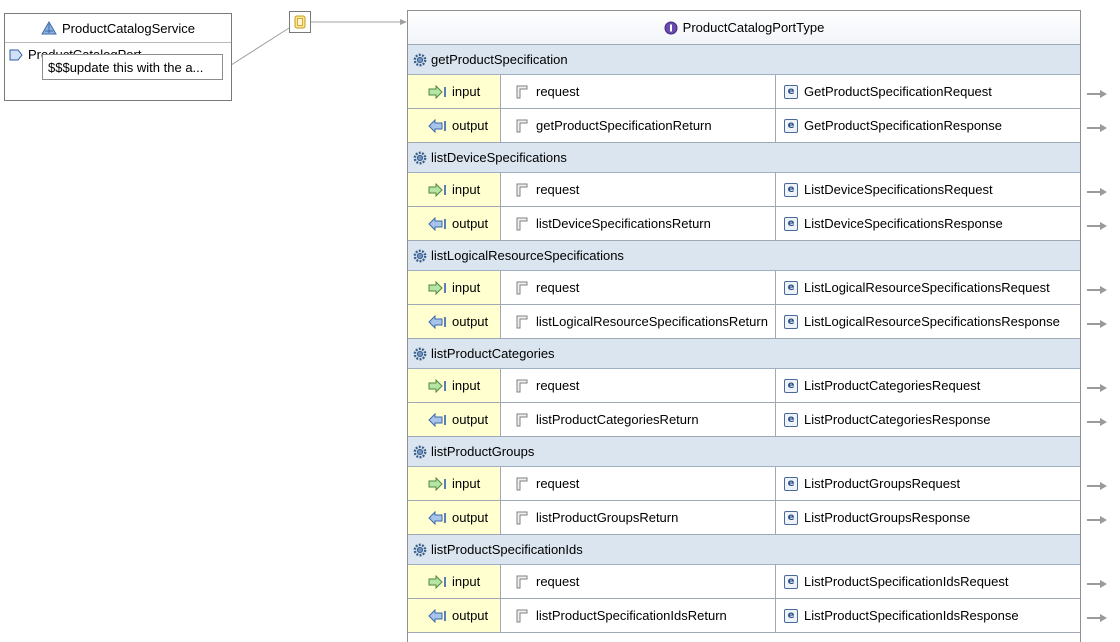  What do you see at coordinates (438, 483) in the screenshot?
I see `input-arrow-icon` at bounding box center [438, 483].